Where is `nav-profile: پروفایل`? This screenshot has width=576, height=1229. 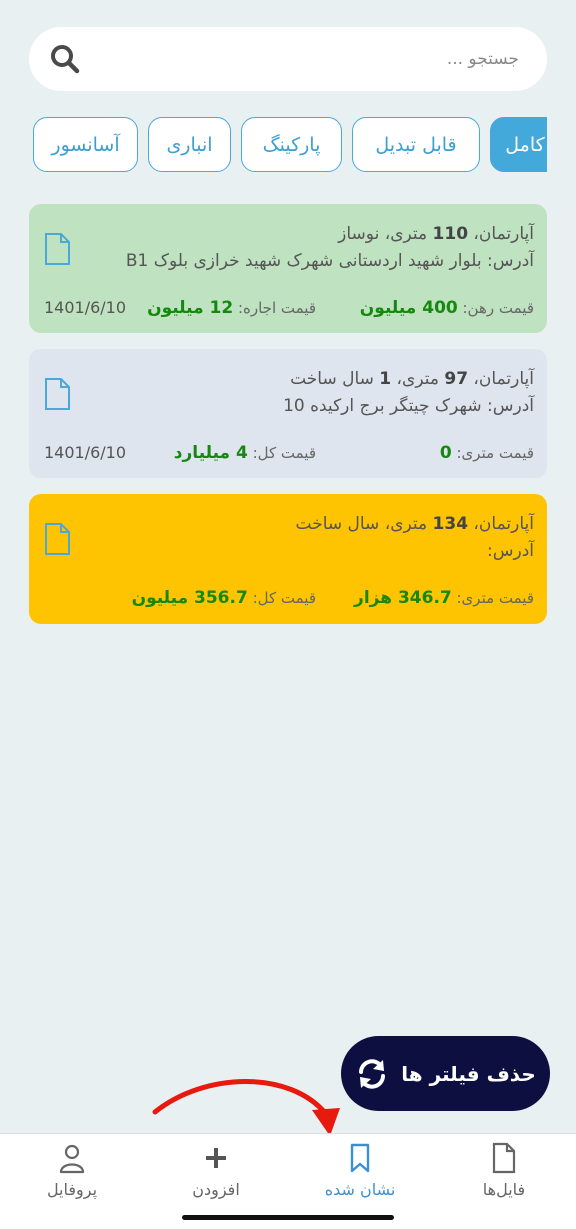 nav-profile: پروفایل is located at coordinates (72, 1174).